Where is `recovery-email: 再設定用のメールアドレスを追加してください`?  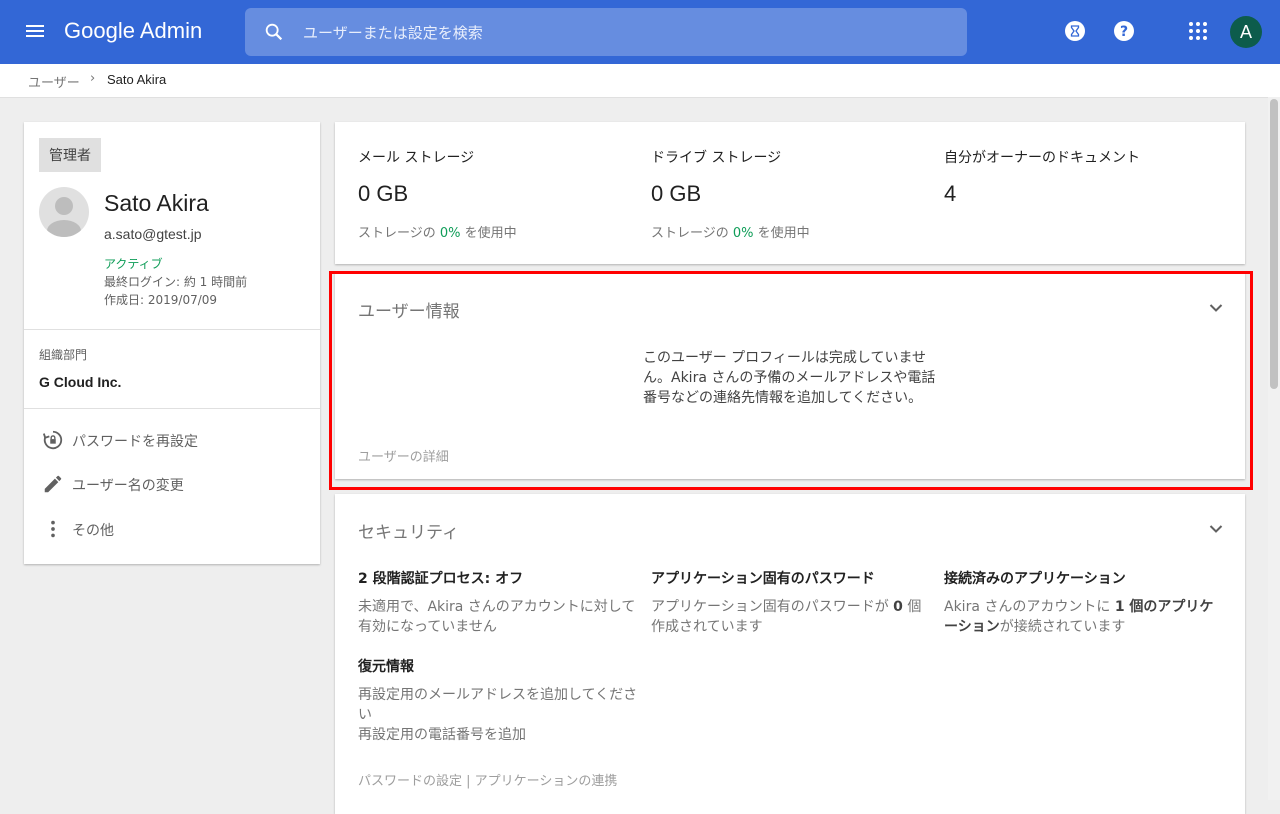 recovery-email: 再設定用のメールアドレスを追加してください is located at coordinates (498, 705).